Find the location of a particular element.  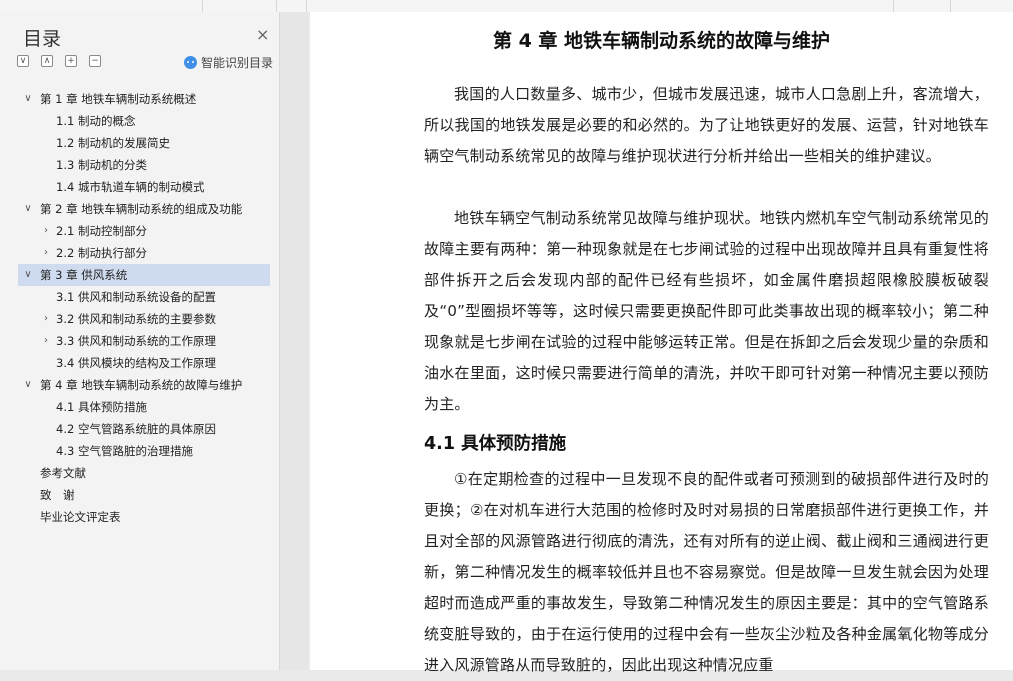

outline-section-item: 3.4 供风模块的结构及工作原理 is located at coordinates (144, 363).